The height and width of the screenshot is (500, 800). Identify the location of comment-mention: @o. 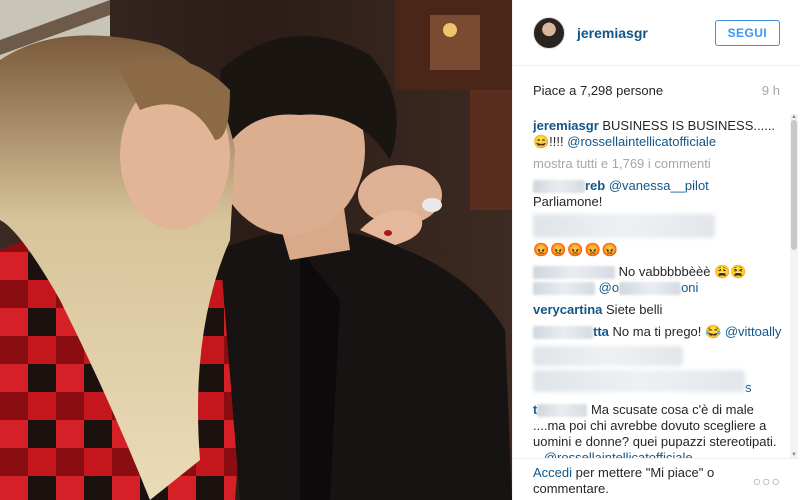
(609, 287).